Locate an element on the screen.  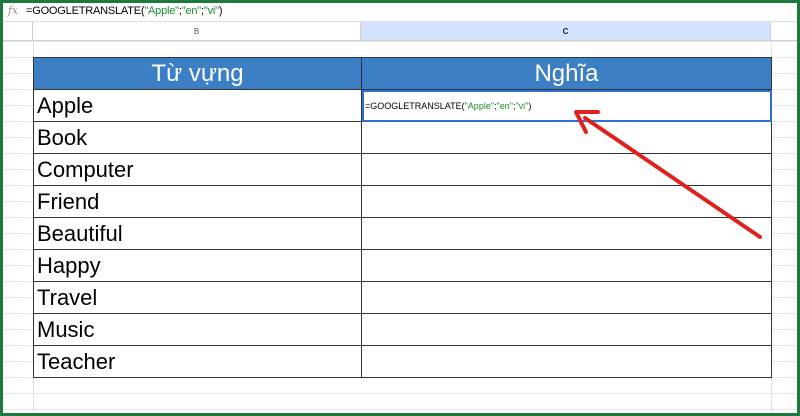
red-arrow-annotation is located at coordinates (668, 174).